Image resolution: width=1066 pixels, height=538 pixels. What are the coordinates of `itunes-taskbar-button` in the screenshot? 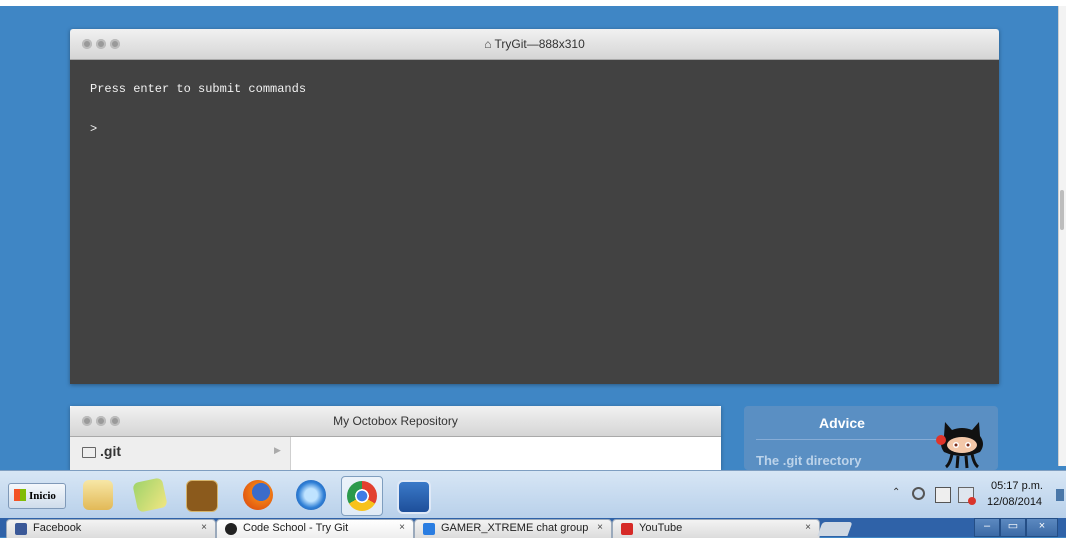 It's located at (311, 495).